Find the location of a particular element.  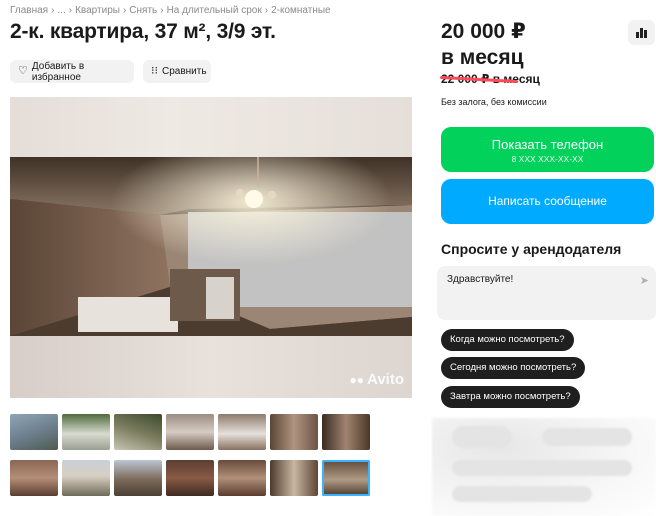

heart-icon: ♡ is located at coordinates (23, 71).